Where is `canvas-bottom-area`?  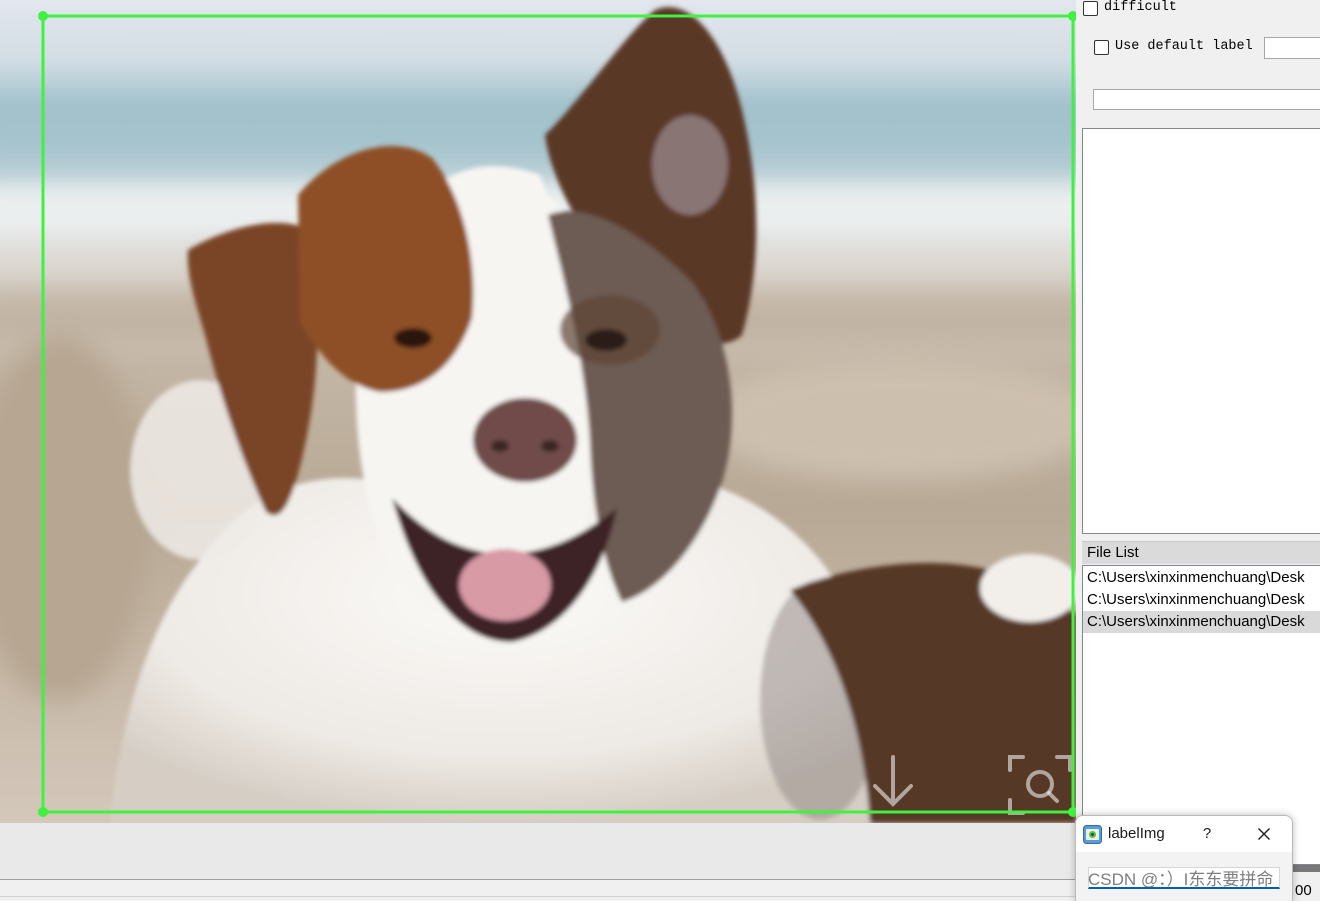
canvas-bottom-area is located at coordinates (538, 851).